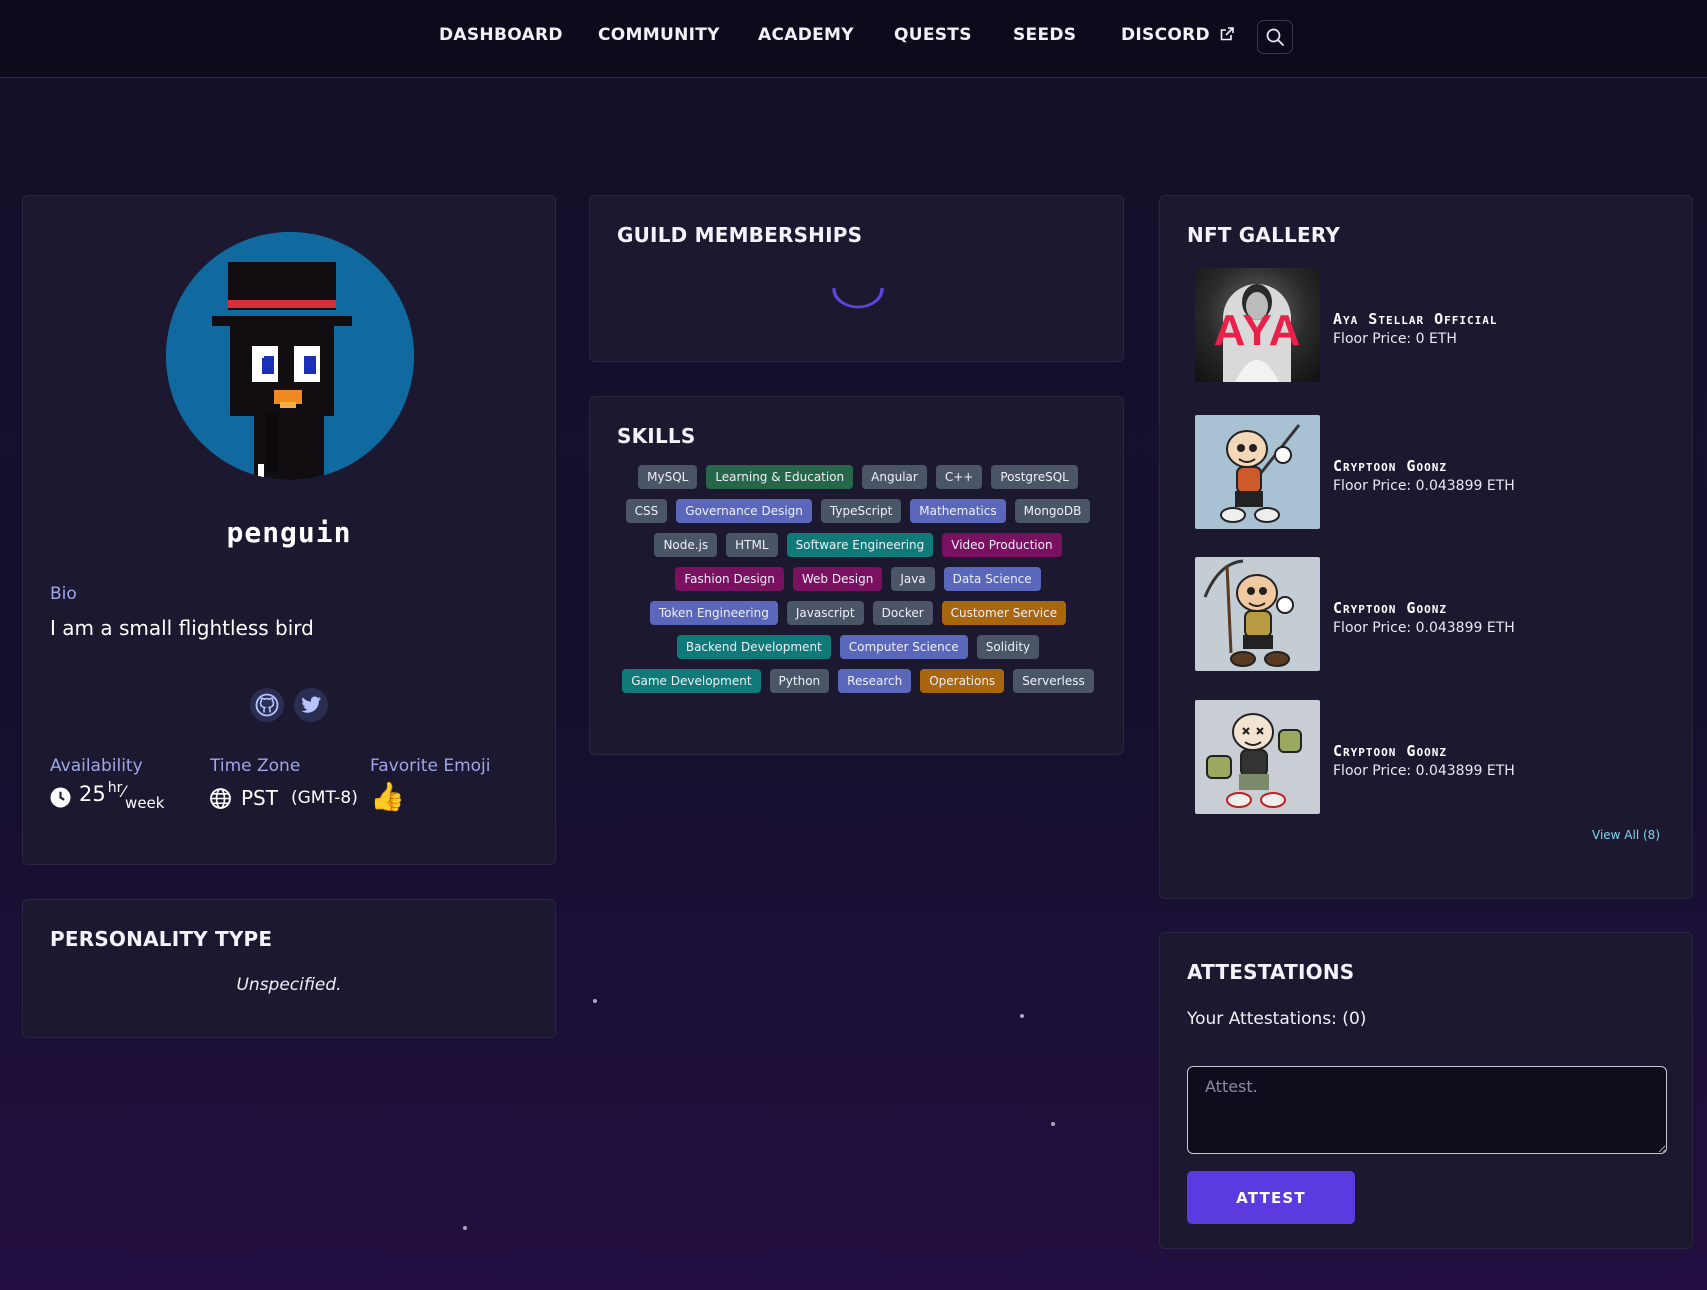  I want to click on skill-chip: Backend Development, so click(753, 647).